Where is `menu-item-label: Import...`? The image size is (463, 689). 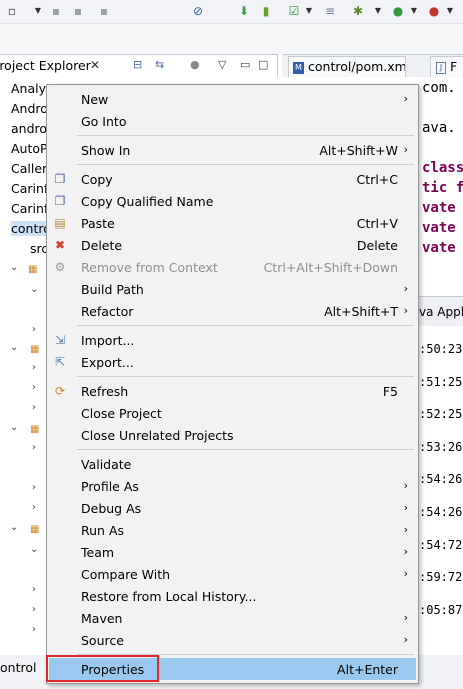
menu-item-label: Import... is located at coordinates (108, 340).